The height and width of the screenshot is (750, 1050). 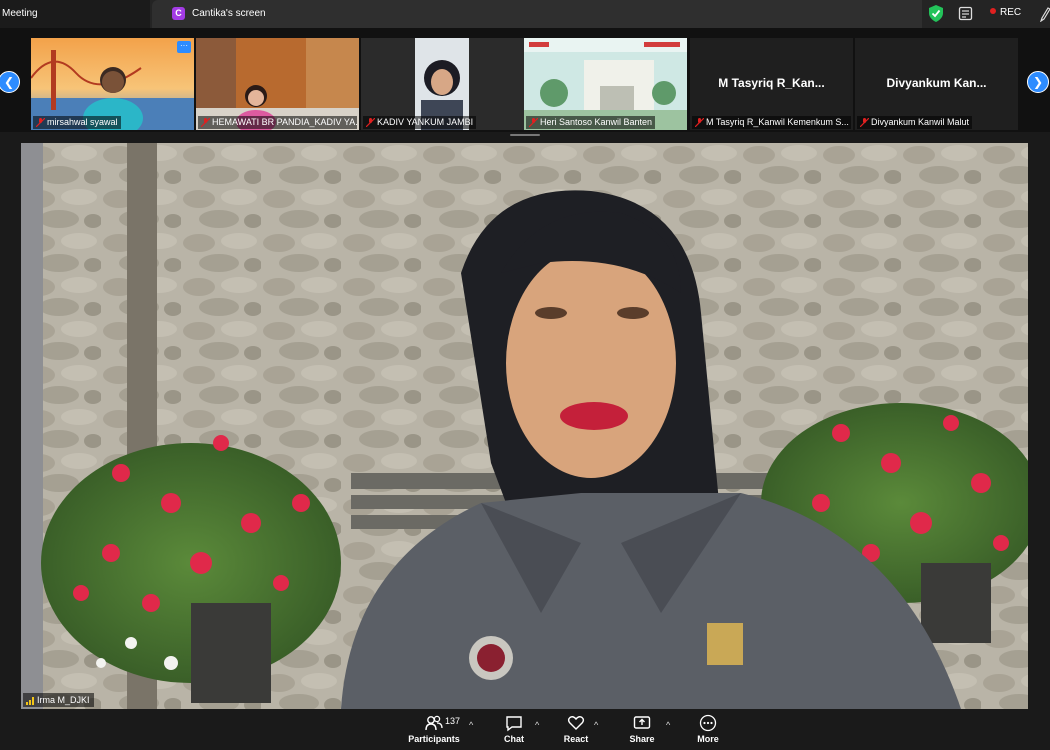 I want to click on participant-name: mirsahwal syawal, so click(x=77, y=122).